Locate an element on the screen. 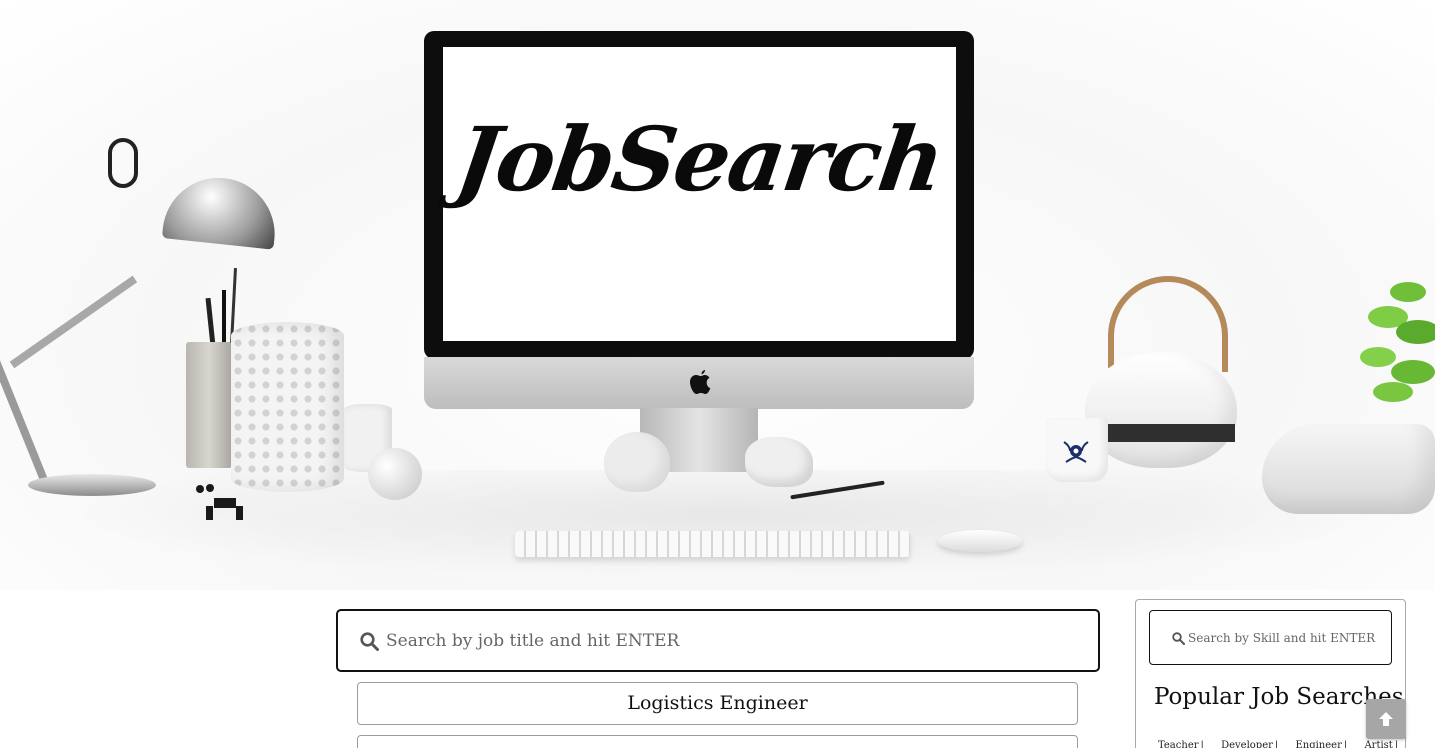 The width and height of the screenshot is (1435, 748). apple-logo-icon is located at coordinates (700, 382).